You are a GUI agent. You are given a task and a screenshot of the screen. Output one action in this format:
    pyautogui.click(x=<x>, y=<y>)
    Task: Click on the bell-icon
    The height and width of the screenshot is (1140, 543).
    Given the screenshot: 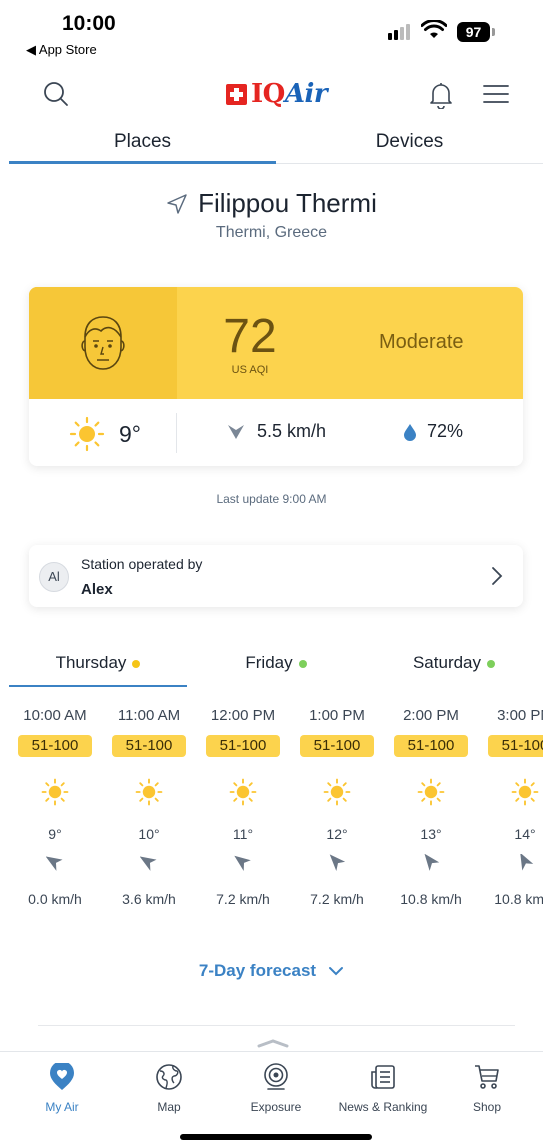 What is the action you would take?
    pyautogui.click(x=441, y=96)
    